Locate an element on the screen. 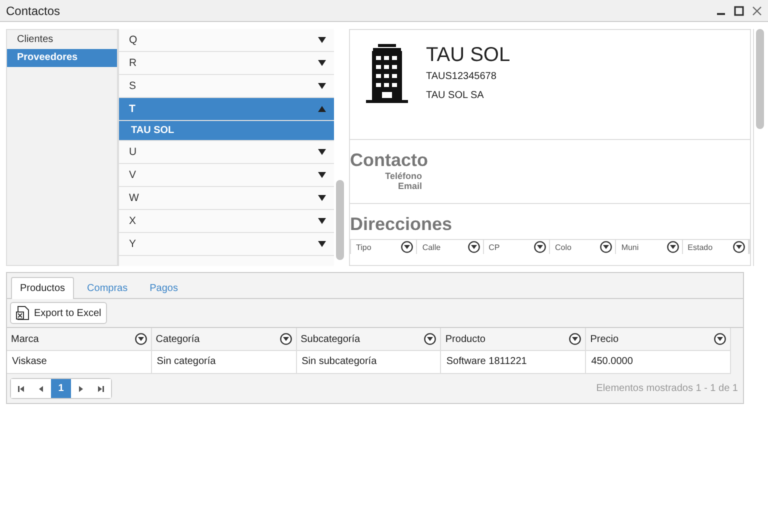 This screenshot has width=768, height=507. group-header: W is located at coordinates (226, 198).